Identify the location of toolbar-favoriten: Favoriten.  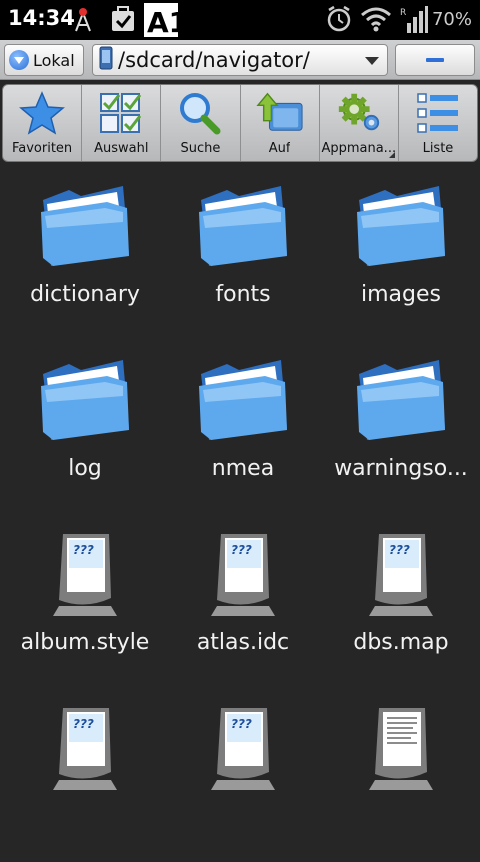
(43, 123).